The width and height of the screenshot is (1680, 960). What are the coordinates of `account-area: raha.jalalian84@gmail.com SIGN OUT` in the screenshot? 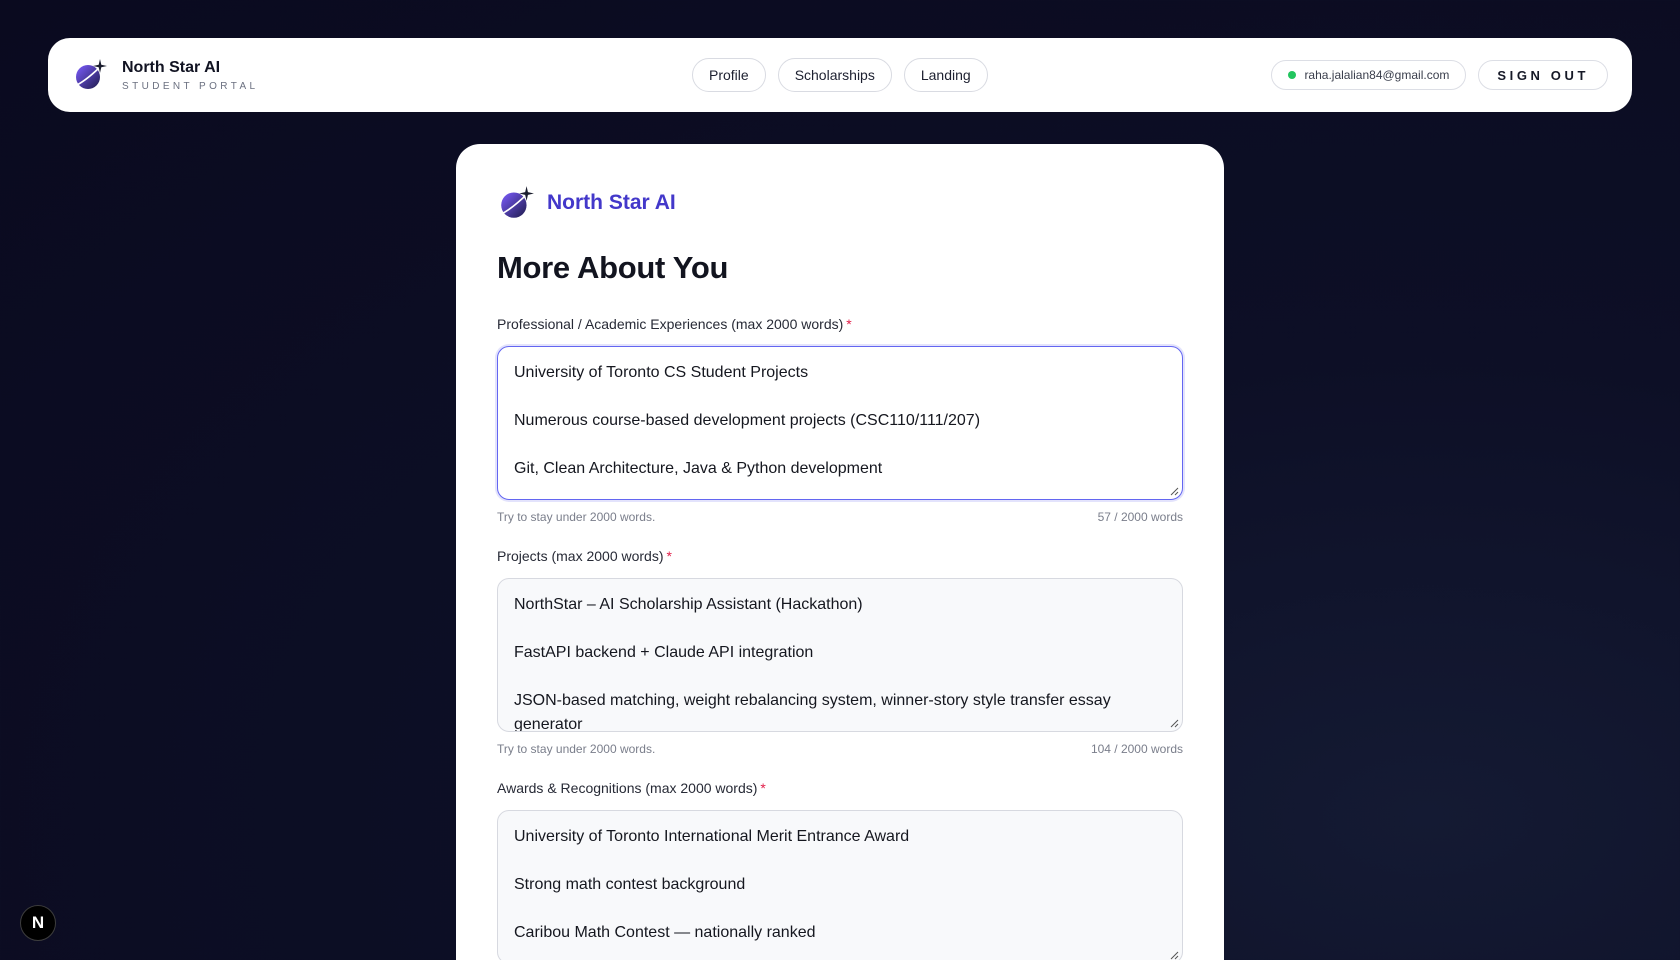 It's located at (1439, 75).